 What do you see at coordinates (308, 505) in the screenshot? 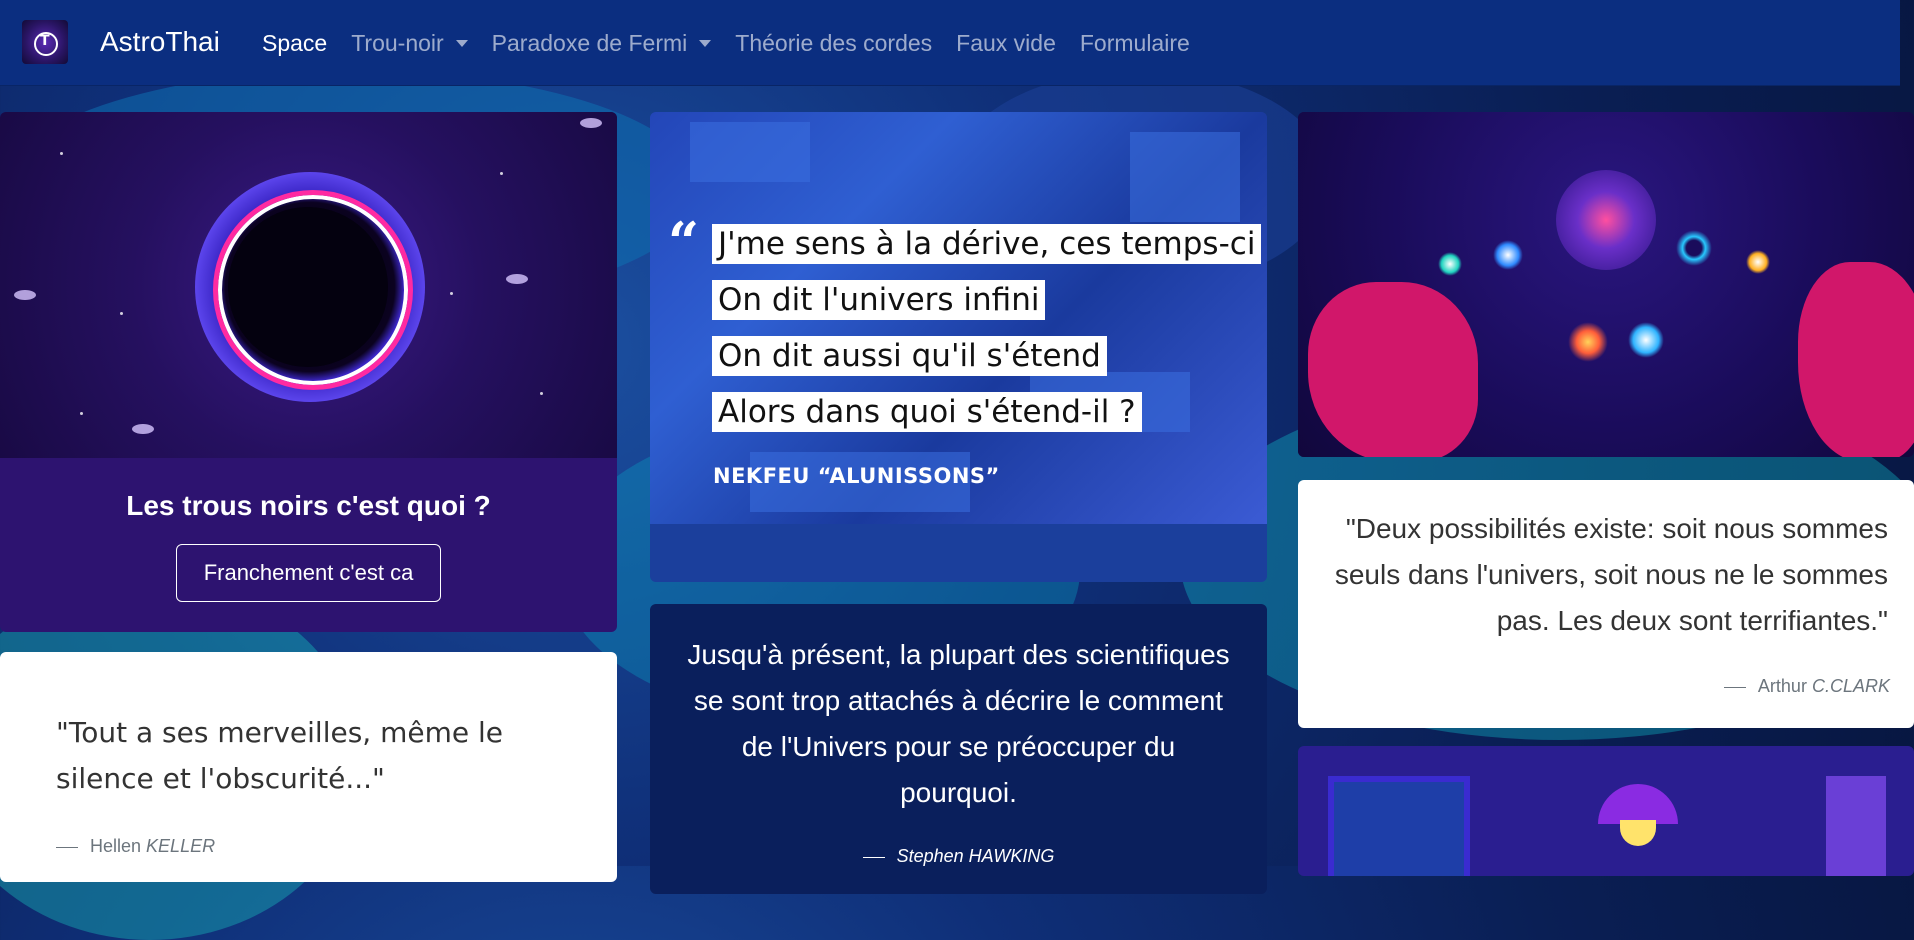
I see `blackhole-card-title: Les trous noirs c'est quoi ?` at bounding box center [308, 505].